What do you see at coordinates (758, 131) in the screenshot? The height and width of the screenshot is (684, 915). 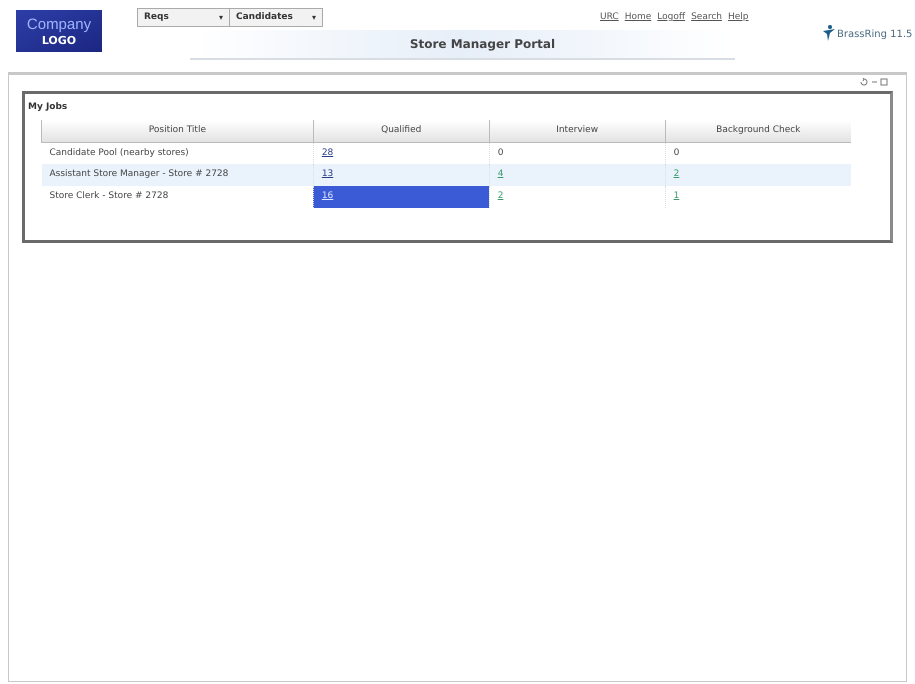 I see `column-header: Background Check` at bounding box center [758, 131].